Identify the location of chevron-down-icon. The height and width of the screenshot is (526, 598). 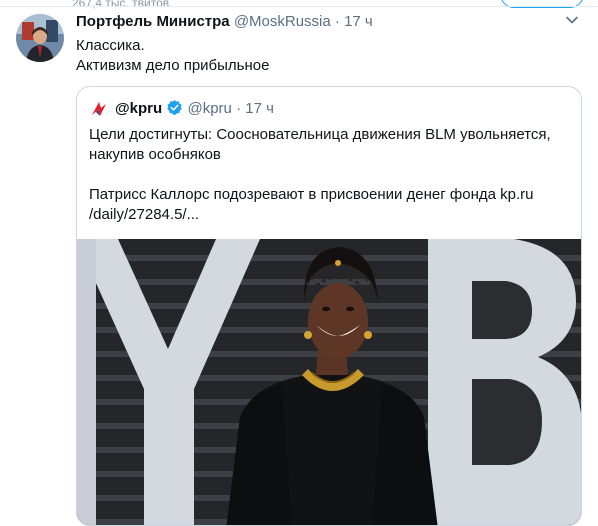
(572, 20).